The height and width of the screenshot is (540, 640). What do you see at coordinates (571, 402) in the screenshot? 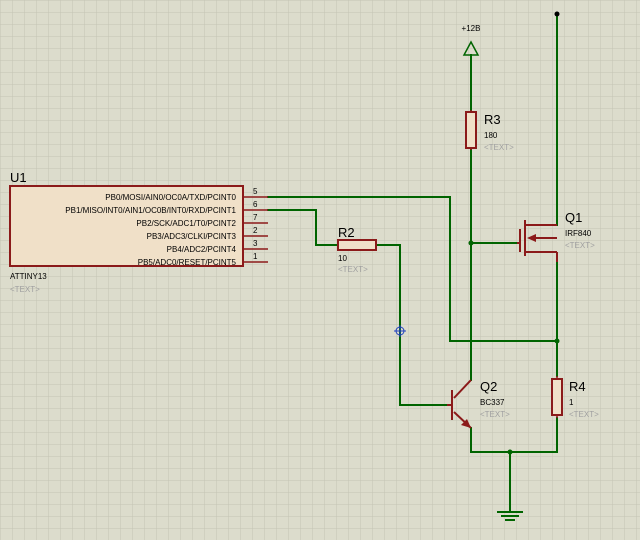
I see `r4-value: 1` at bounding box center [571, 402].